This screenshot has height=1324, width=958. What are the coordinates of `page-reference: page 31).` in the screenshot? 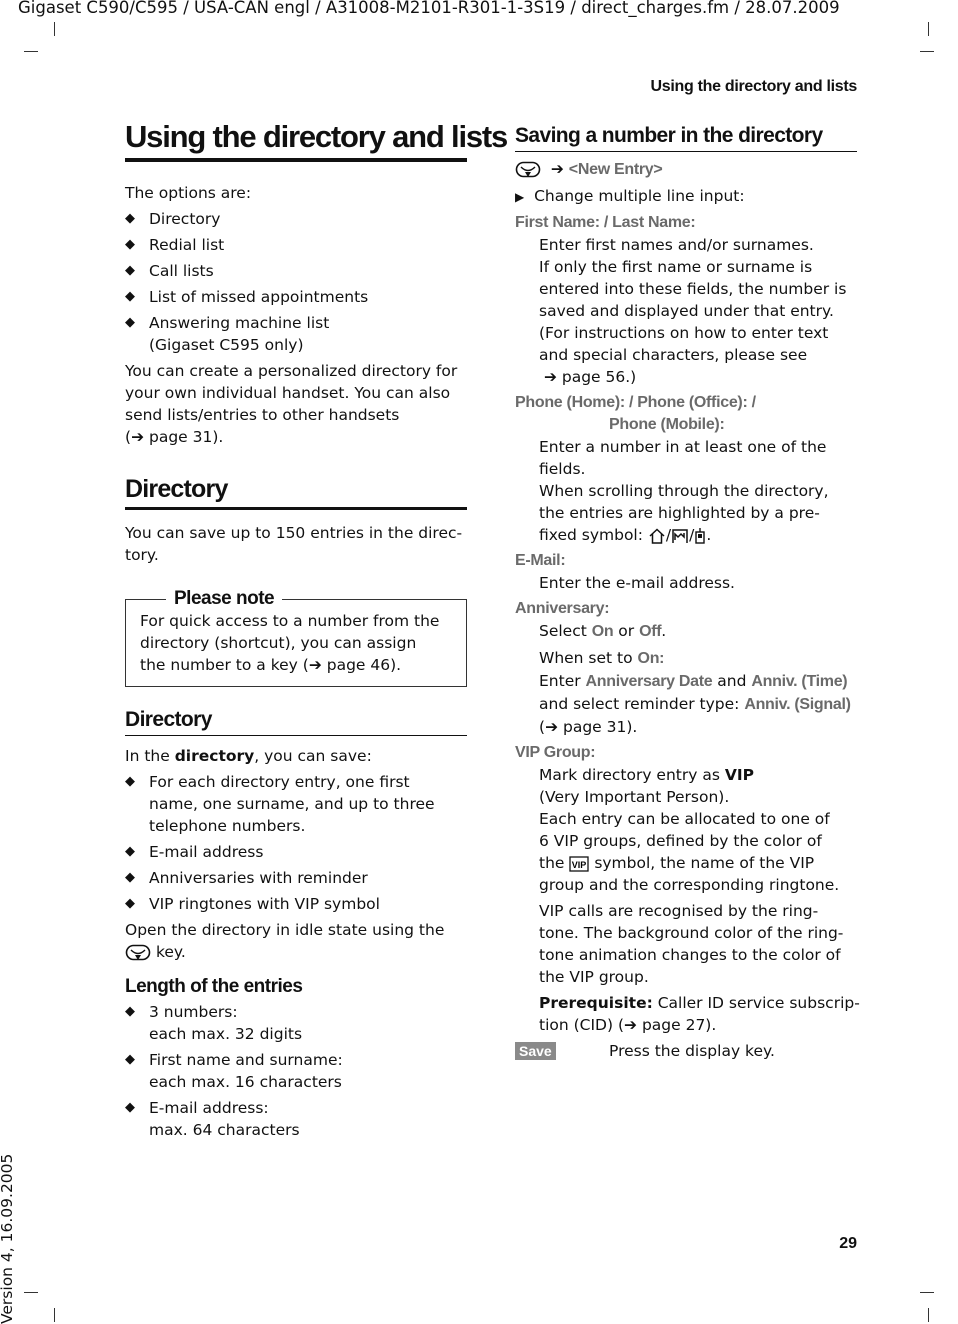 It's located at (186, 437).